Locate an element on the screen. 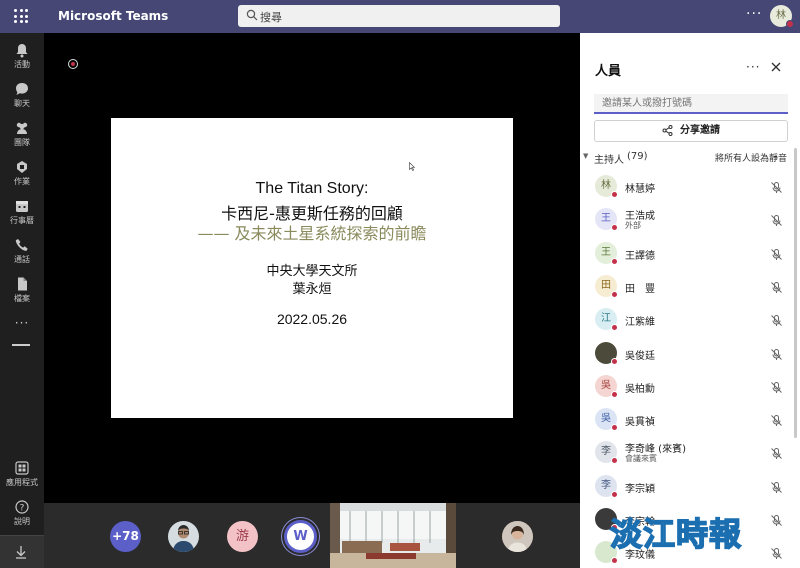 The width and height of the screenshot is (800, 568). participant-avatar: 林 is located at coordinates (606, 186).